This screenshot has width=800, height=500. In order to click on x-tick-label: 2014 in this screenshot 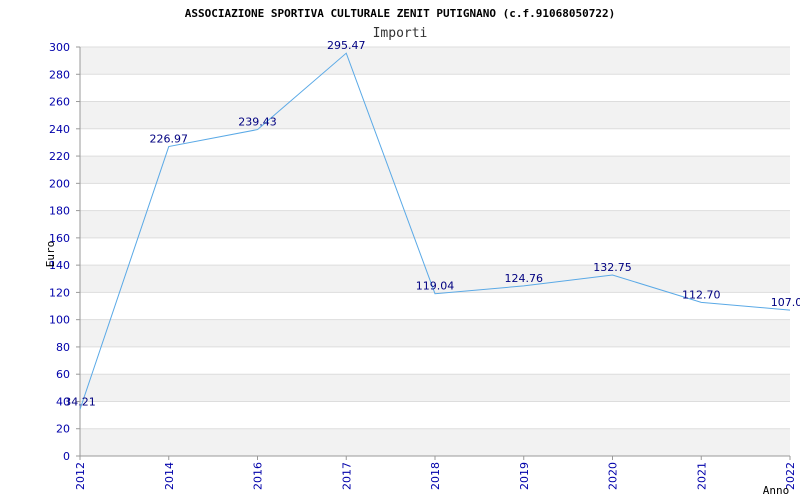, I will do `click(169, 476)`.